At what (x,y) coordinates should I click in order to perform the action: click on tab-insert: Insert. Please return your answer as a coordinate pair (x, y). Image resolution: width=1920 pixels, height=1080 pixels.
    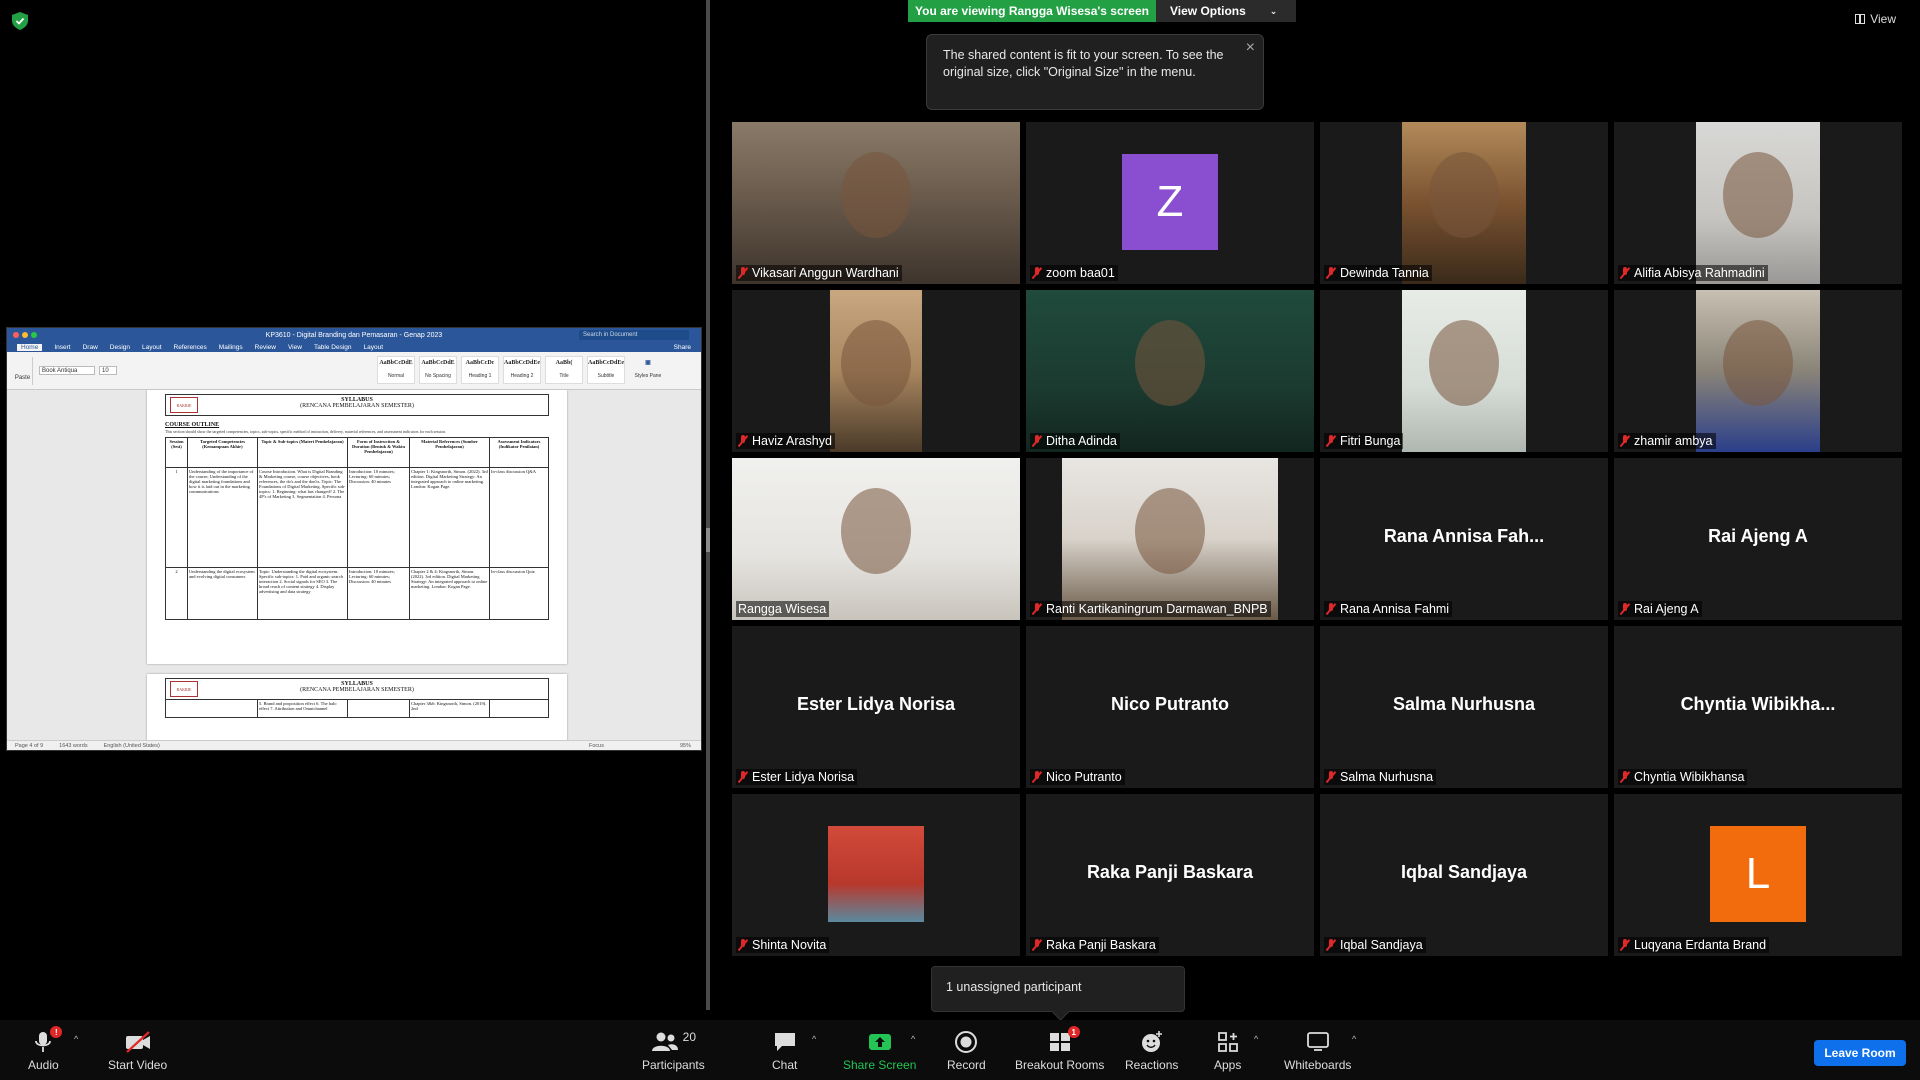
    Looking at the image, I should click on (62, 347).